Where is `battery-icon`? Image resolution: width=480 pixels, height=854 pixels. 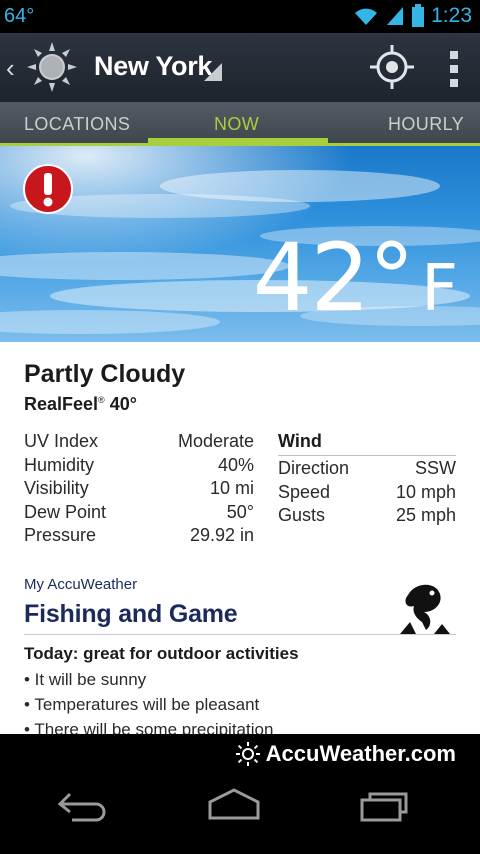
battery-icon is located at coordinates (418, 15).